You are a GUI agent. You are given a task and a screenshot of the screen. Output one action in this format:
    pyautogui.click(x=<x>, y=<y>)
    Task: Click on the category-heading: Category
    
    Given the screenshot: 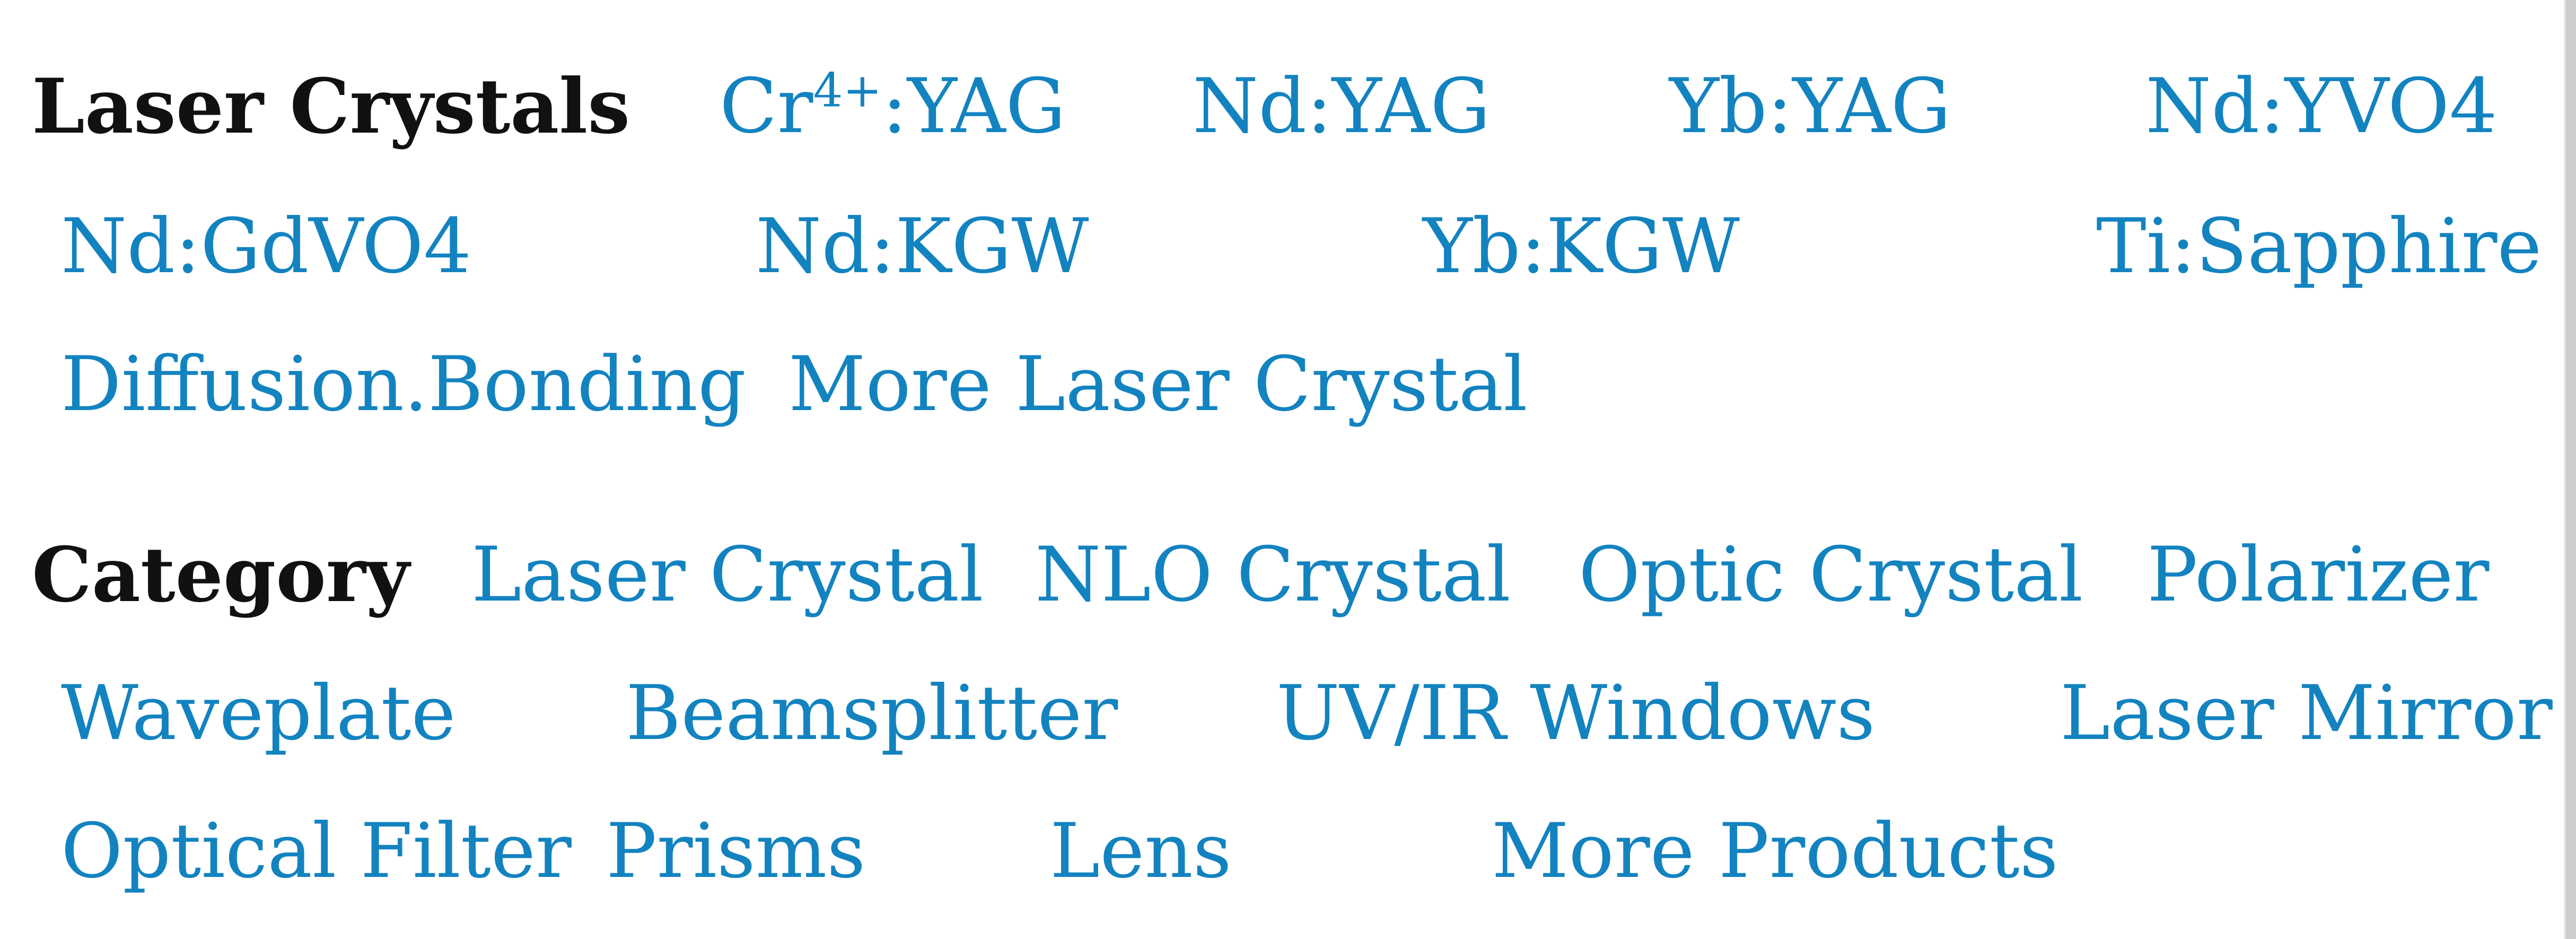 What is the action you would take?
    pyautogui.click(x=221, y=575)
    